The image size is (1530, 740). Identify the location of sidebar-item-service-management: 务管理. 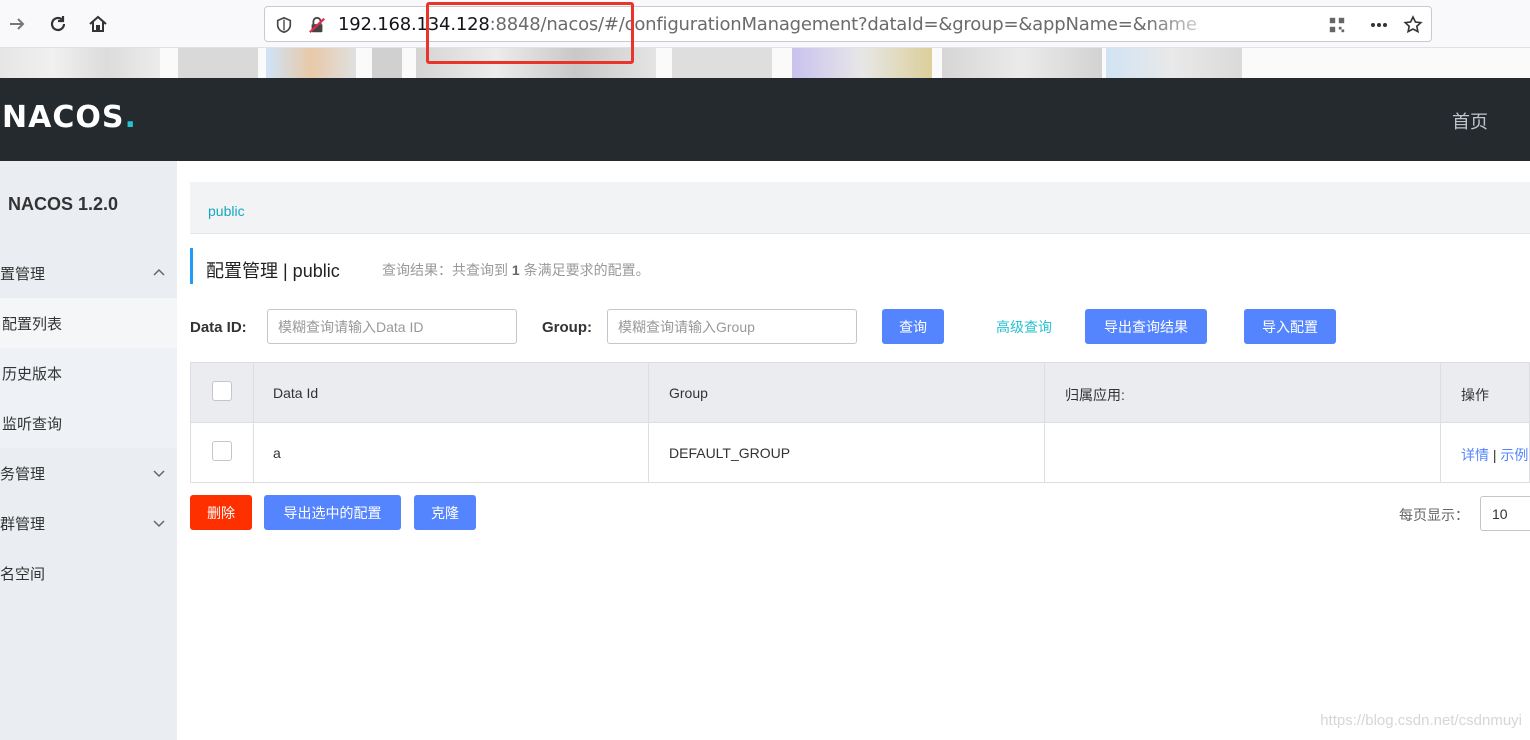
(88, 473).